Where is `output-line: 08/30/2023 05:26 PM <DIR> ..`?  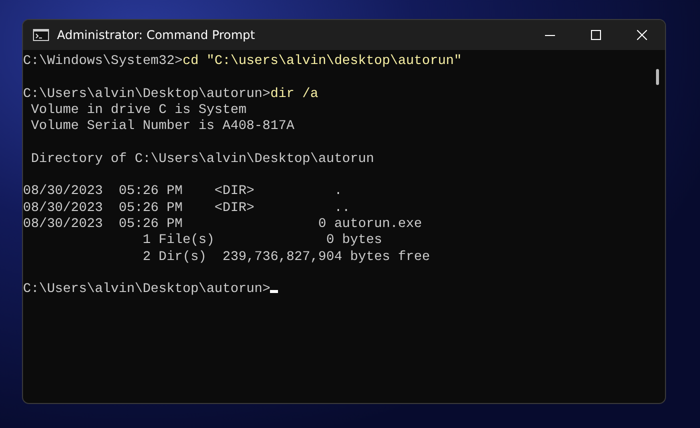
output-line: 08/30/2023 05:26 PM <DIR> .. is located at coordinates (187, 208).